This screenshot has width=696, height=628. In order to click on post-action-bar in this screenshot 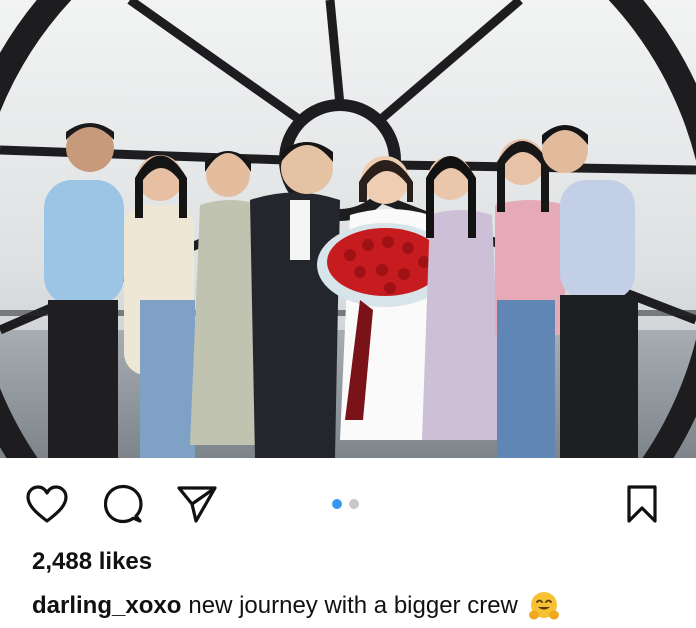, I will do `click(348, 502)`.